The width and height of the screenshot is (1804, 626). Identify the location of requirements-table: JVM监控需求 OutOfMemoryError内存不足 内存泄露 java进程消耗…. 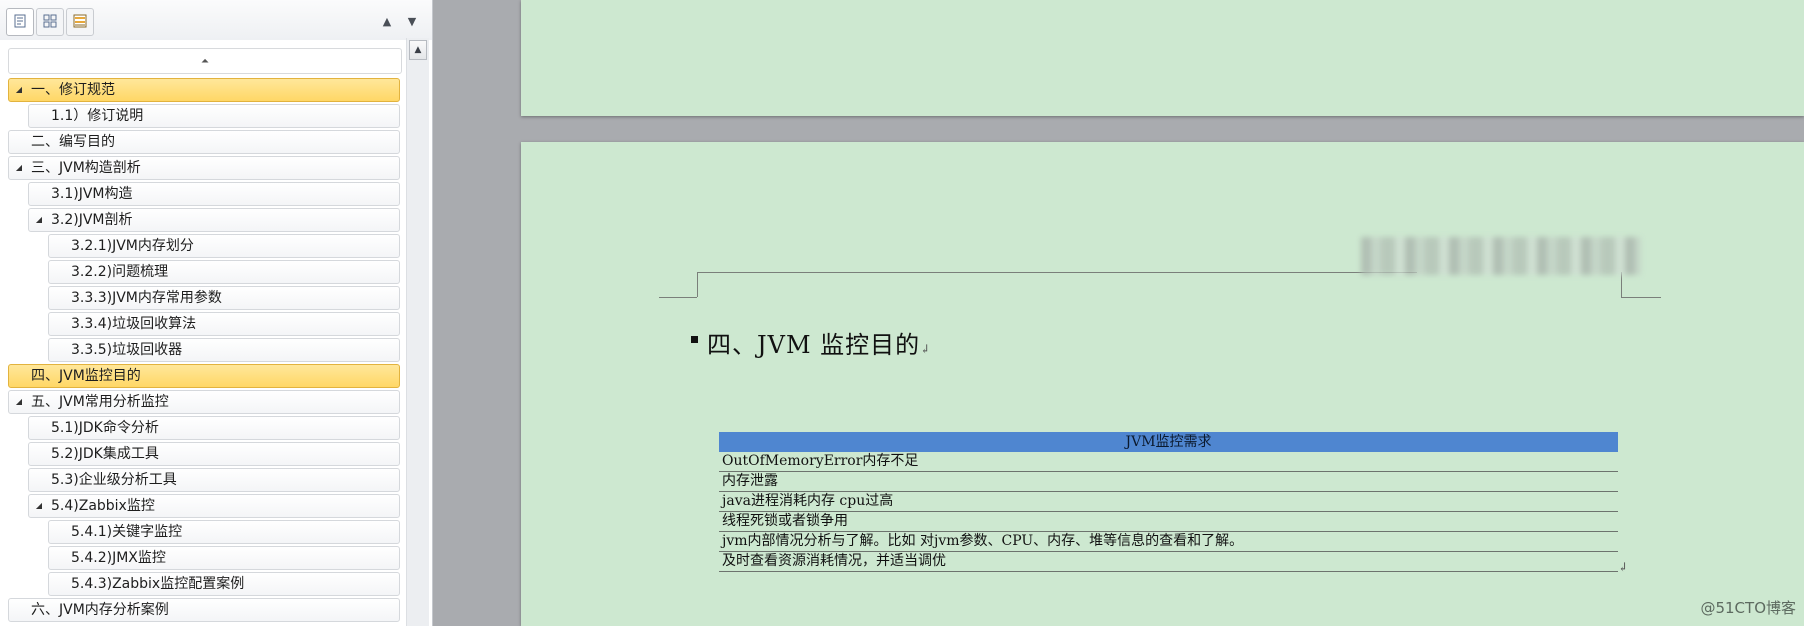
(1173, 503).